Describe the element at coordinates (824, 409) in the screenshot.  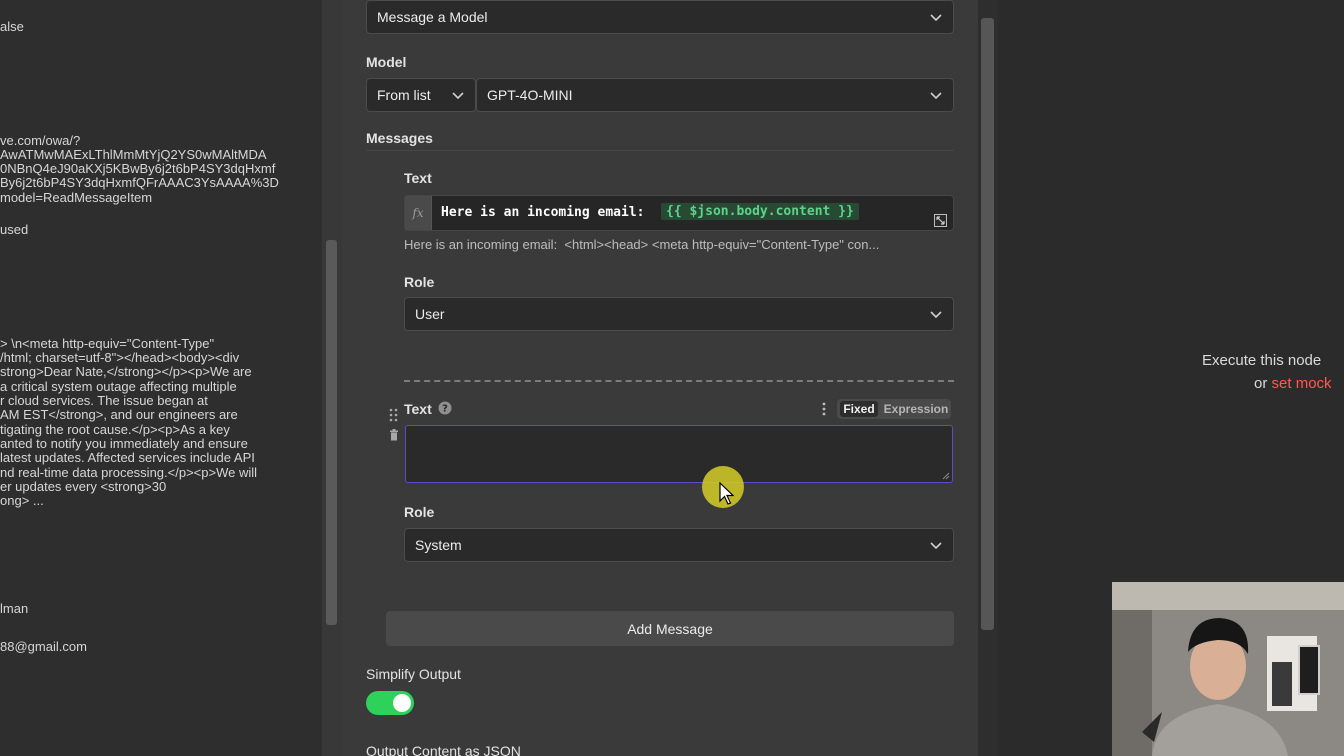
I see `more-options-icon` at that location.